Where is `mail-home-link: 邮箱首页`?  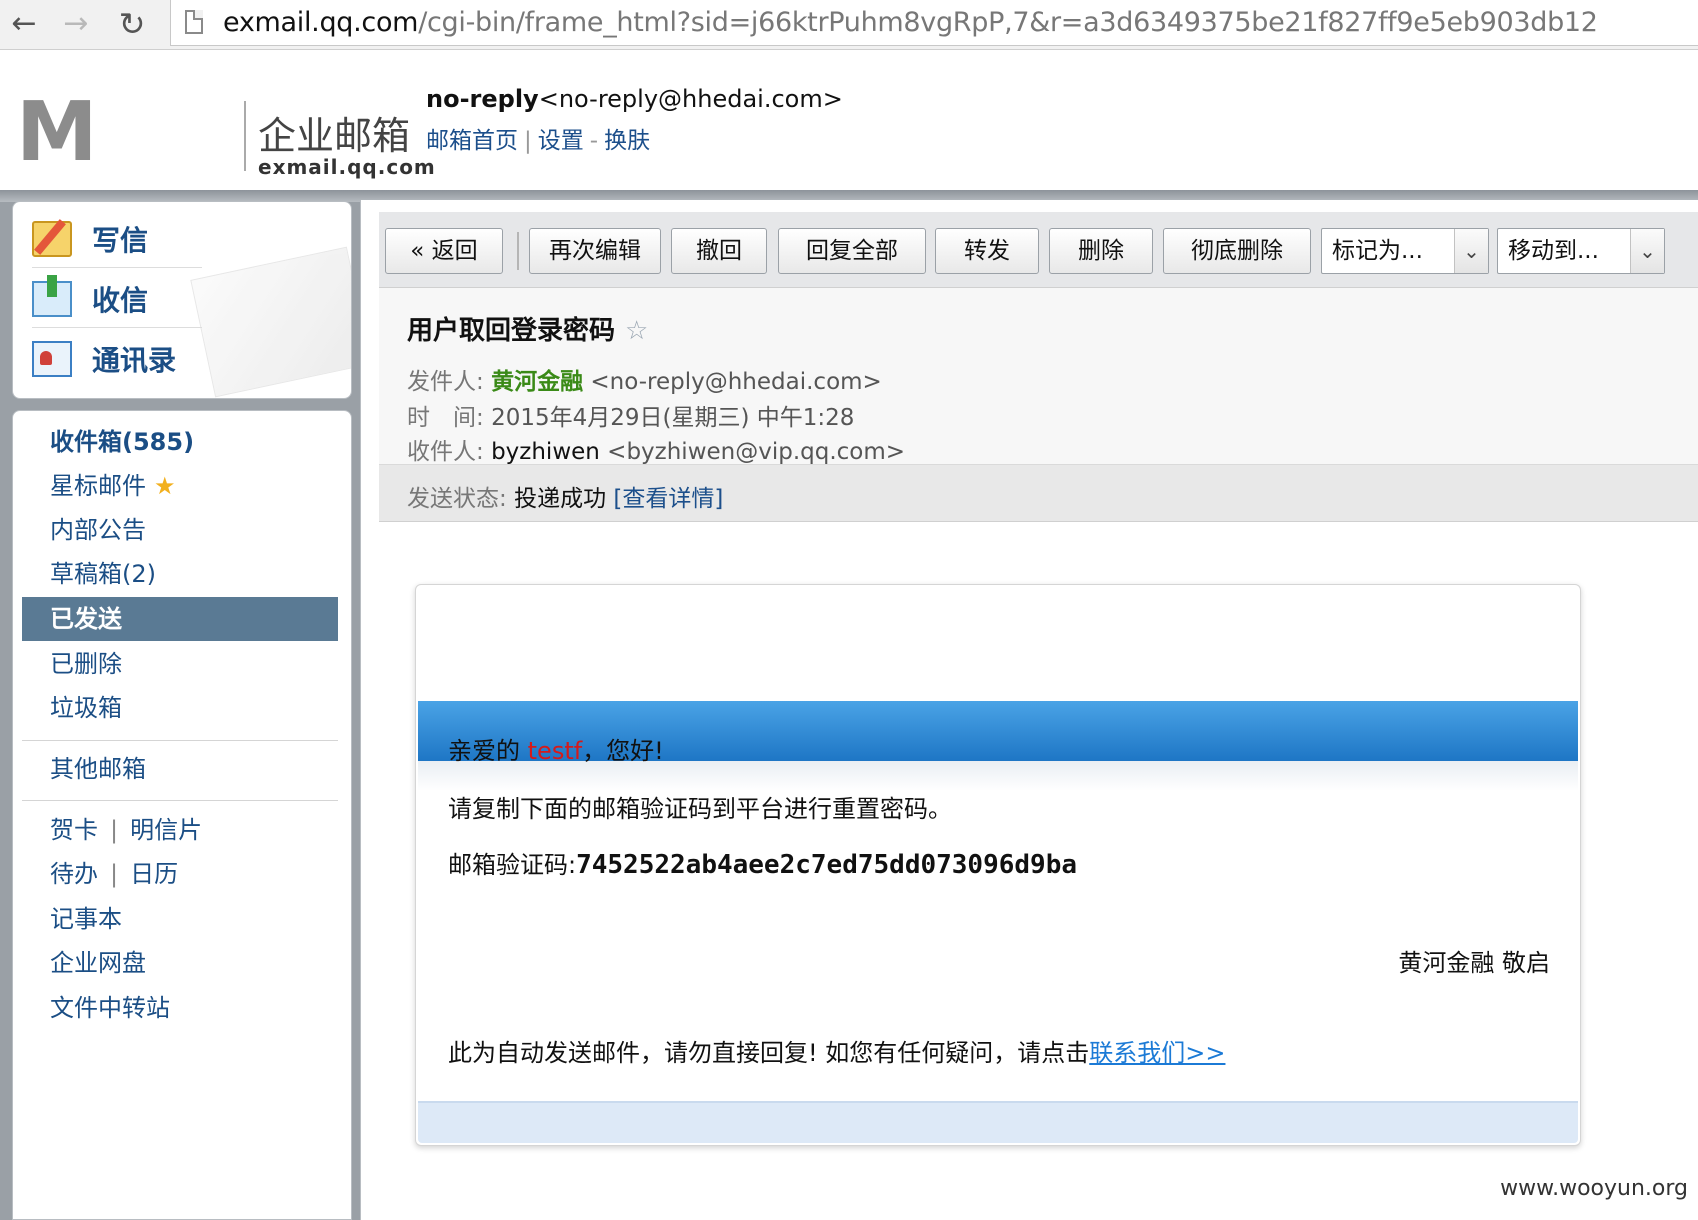 mail-home-link: 邮箱首页 is located at coordinates (472, 141).